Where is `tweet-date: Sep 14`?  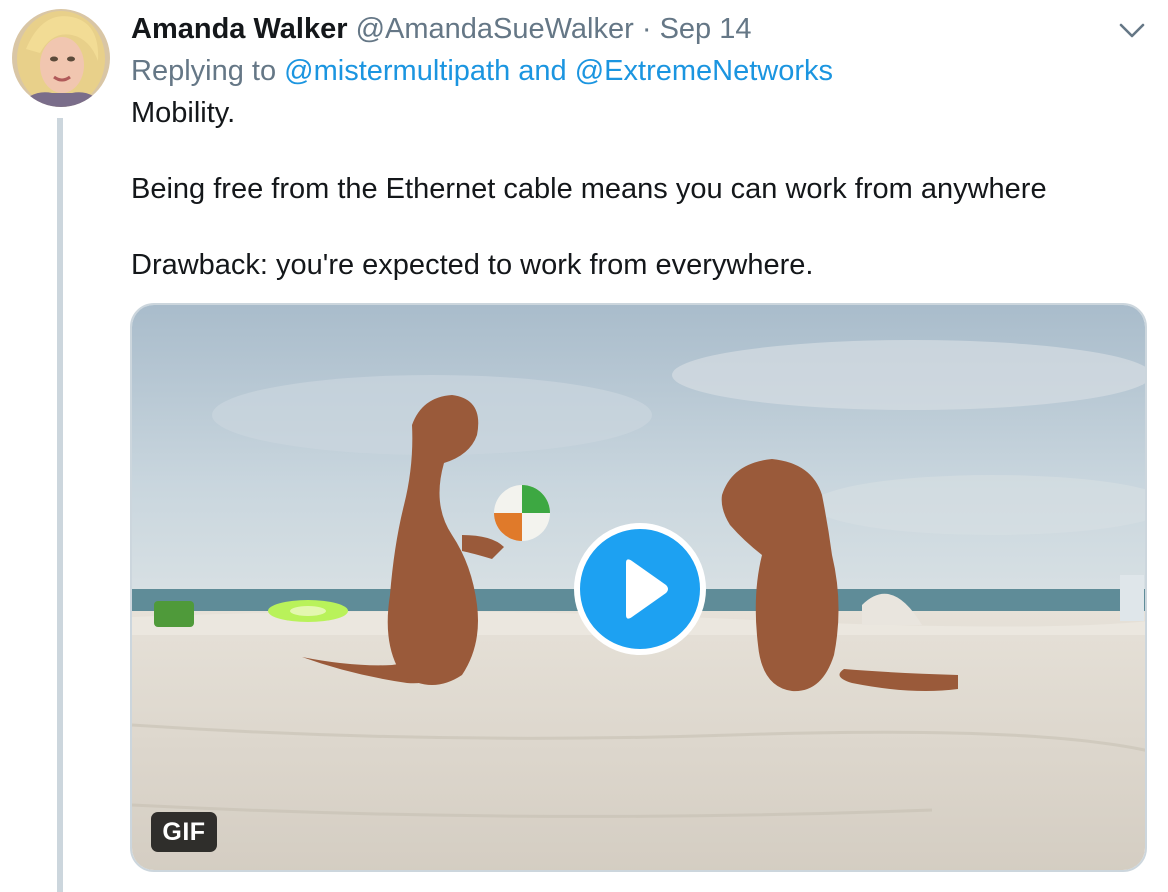 tweet-date: Sep 14 is located at coordinates (706, 29).